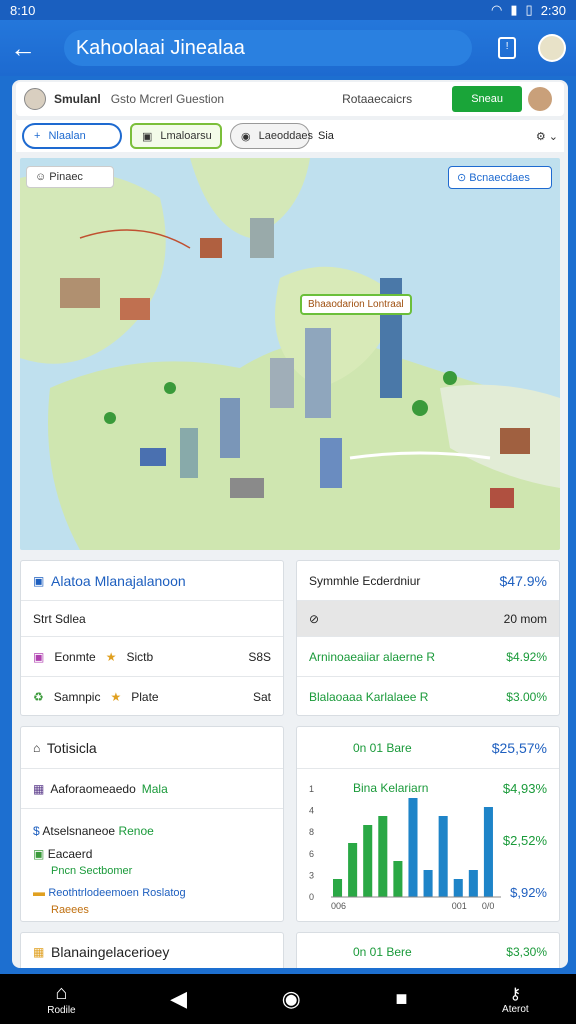 The height and width of the screenshot is (1024, 576). What do you see at coordinates (459, 906) in the screenshot?
I see `x-tick-label: 001` at bounding box center [459, 906].